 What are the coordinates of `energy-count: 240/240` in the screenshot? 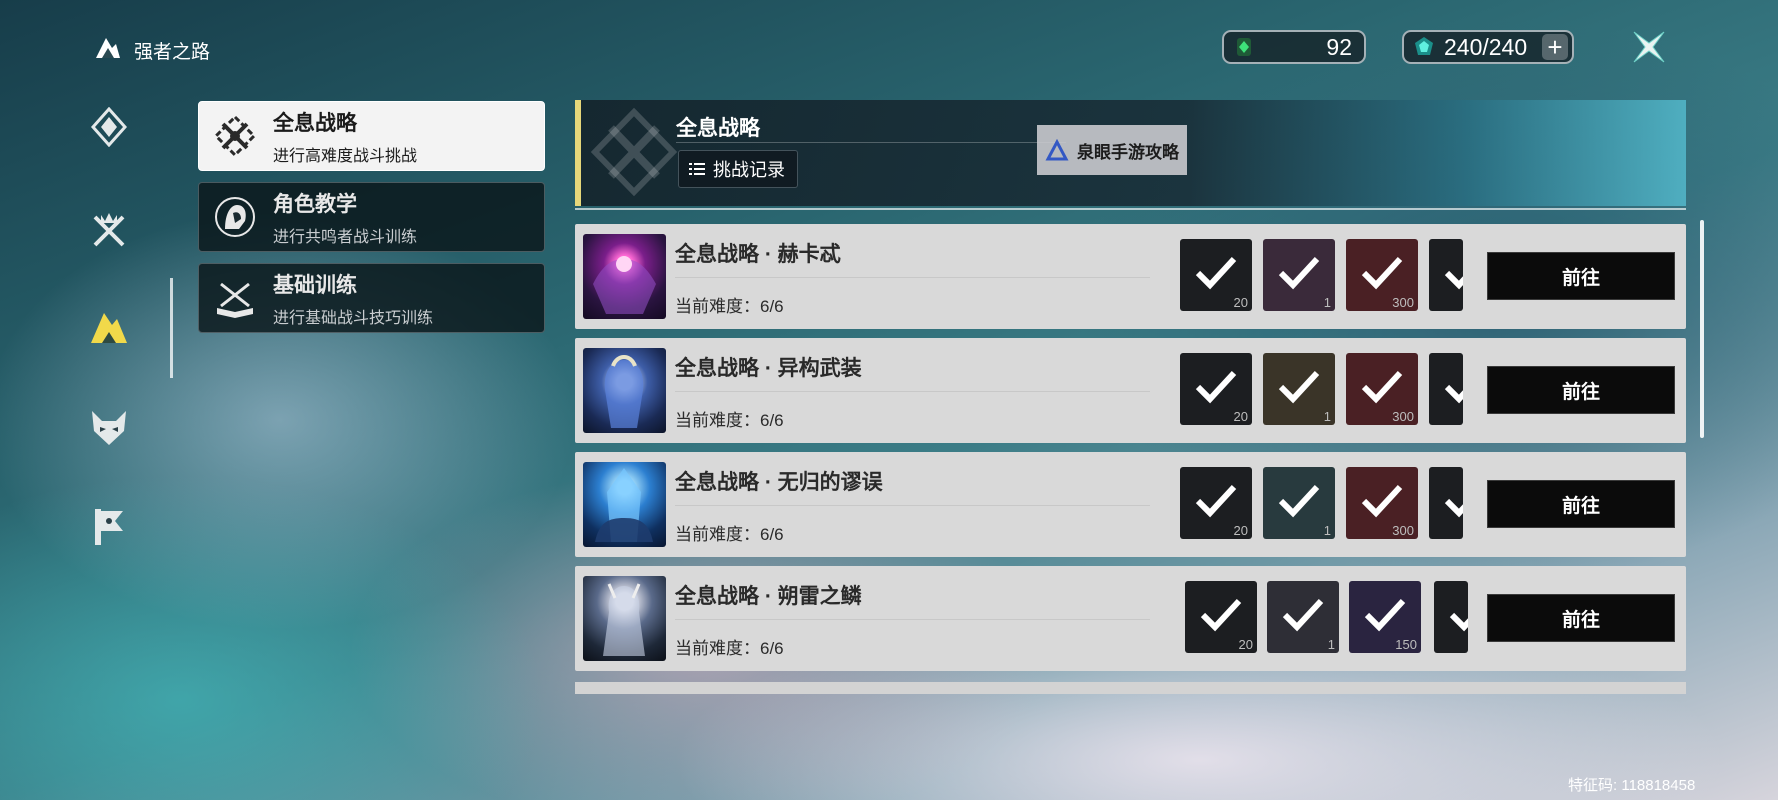 It's located at (1486, 46).